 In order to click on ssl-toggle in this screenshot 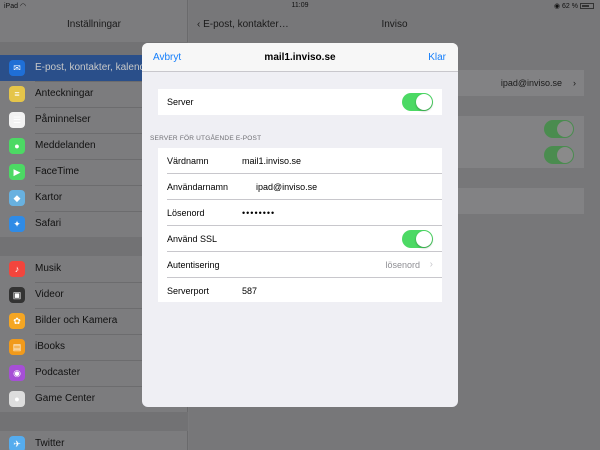, I will do `click(417, 239)`.